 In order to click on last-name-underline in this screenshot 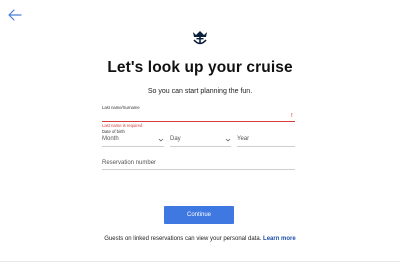, I will do `click(198, 121)`.